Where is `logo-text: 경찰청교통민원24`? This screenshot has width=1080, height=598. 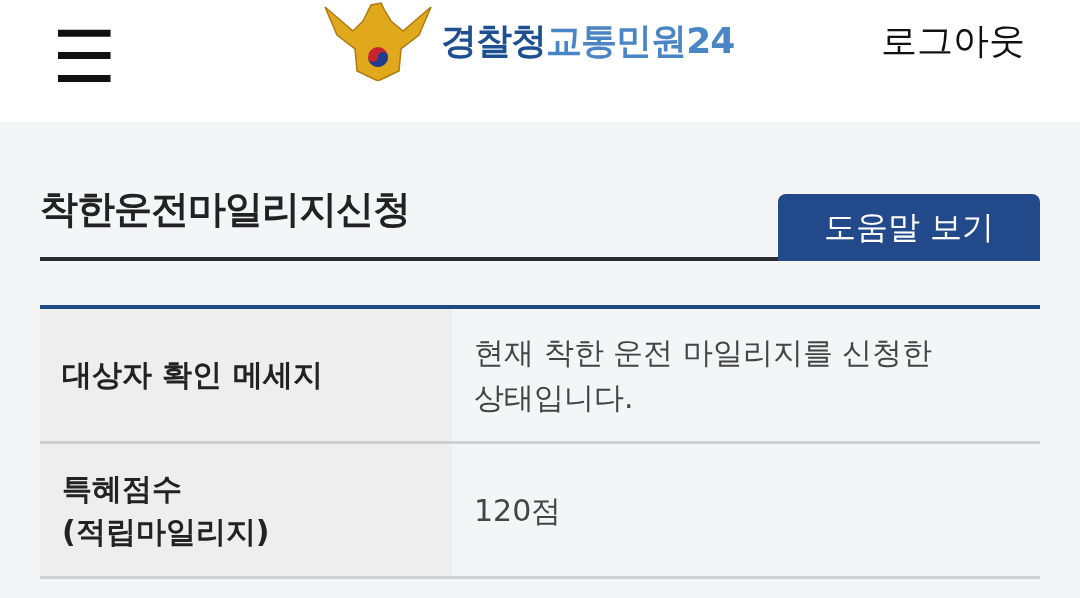 logo-text: 경찰청교통민원24 is located at coordinates (588, 41).